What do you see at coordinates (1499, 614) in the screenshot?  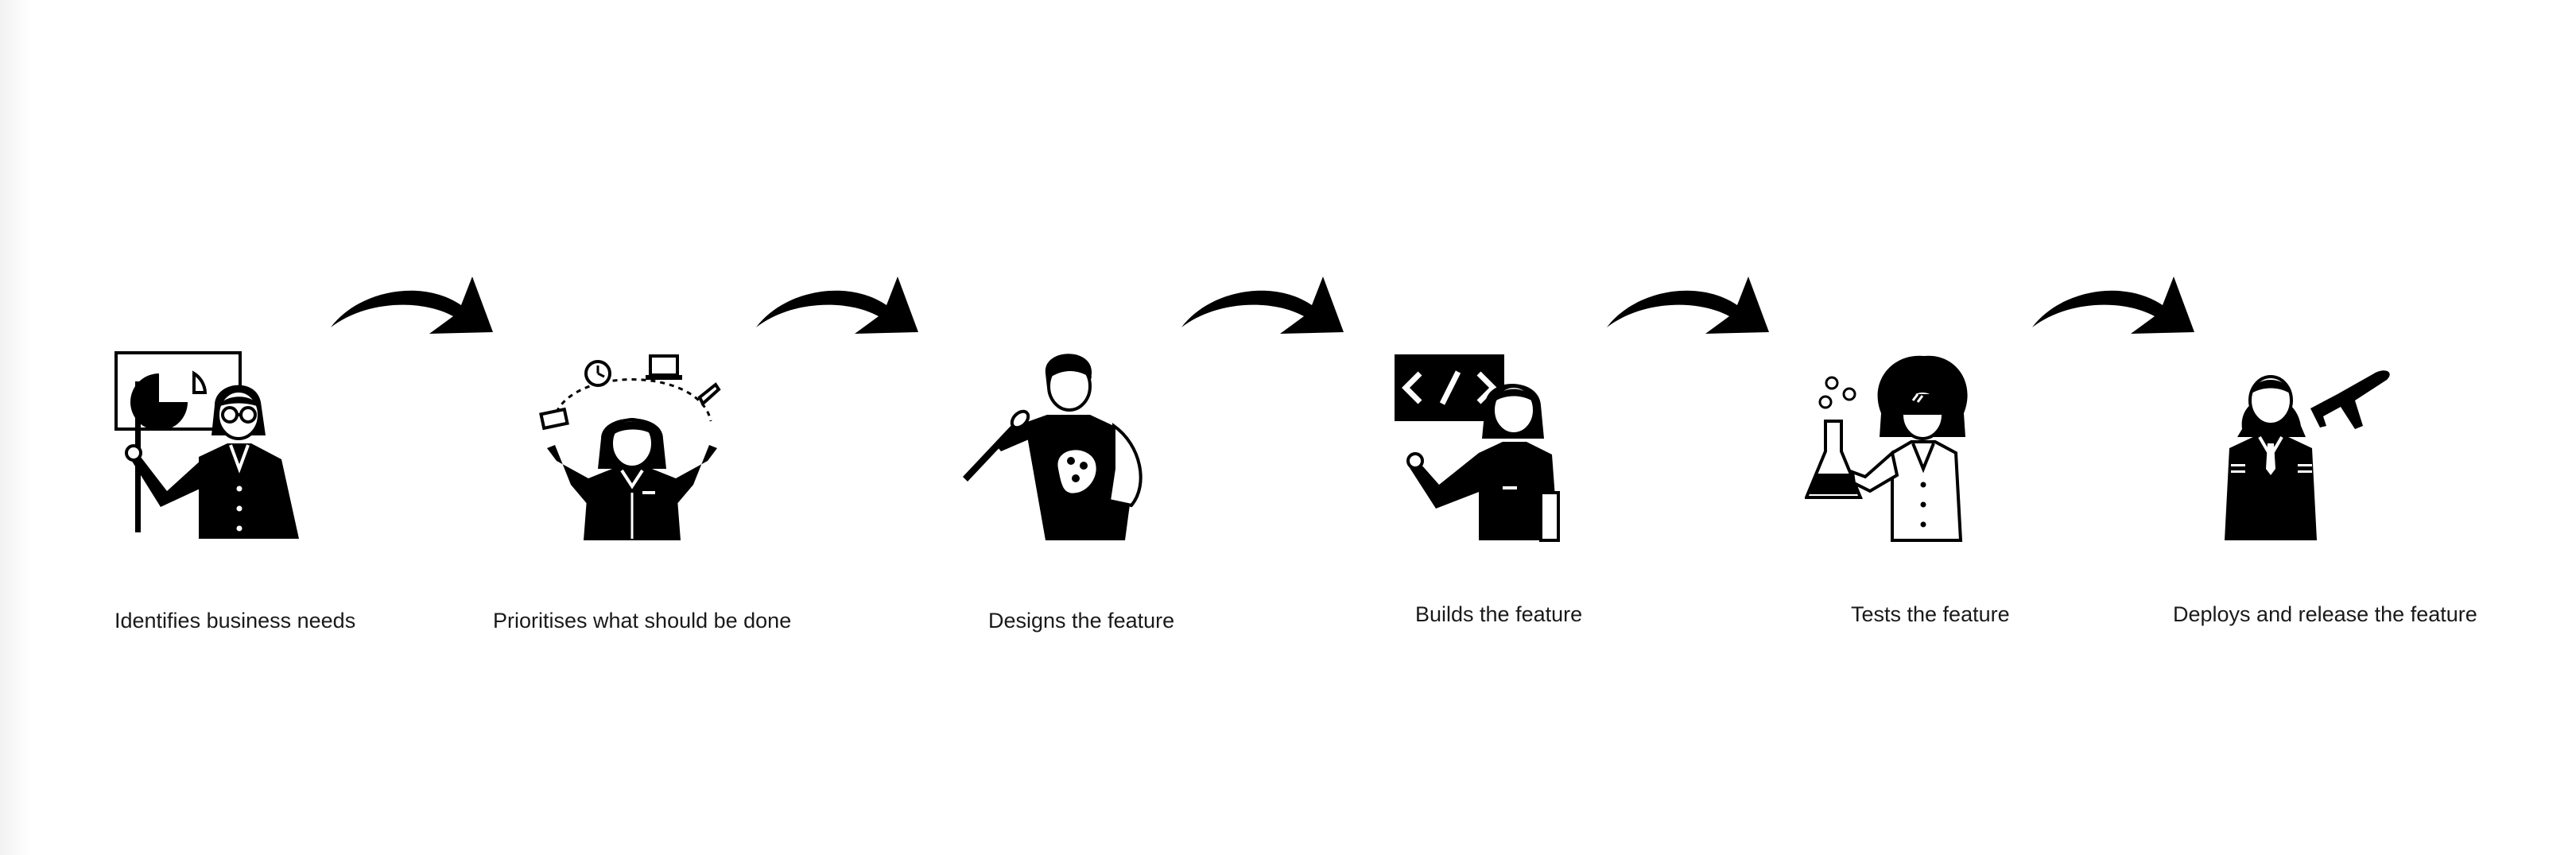 I see `step-label: Builds the feature` at bounding box center [1499, 614].